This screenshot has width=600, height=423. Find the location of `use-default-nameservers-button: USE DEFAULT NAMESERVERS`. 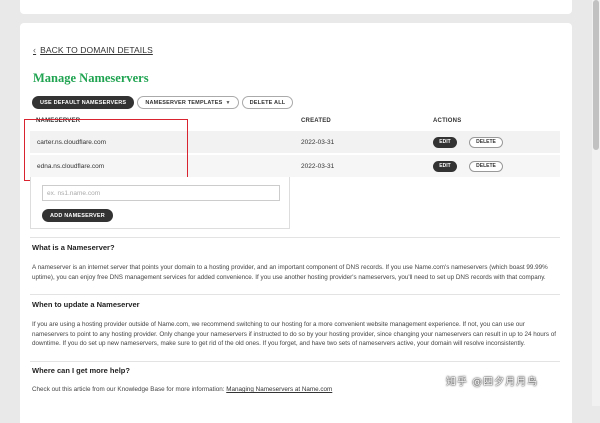

use-default-nameservers-button: USE DEFAULT NAMESERVERS is located at coordinates (83, 102).